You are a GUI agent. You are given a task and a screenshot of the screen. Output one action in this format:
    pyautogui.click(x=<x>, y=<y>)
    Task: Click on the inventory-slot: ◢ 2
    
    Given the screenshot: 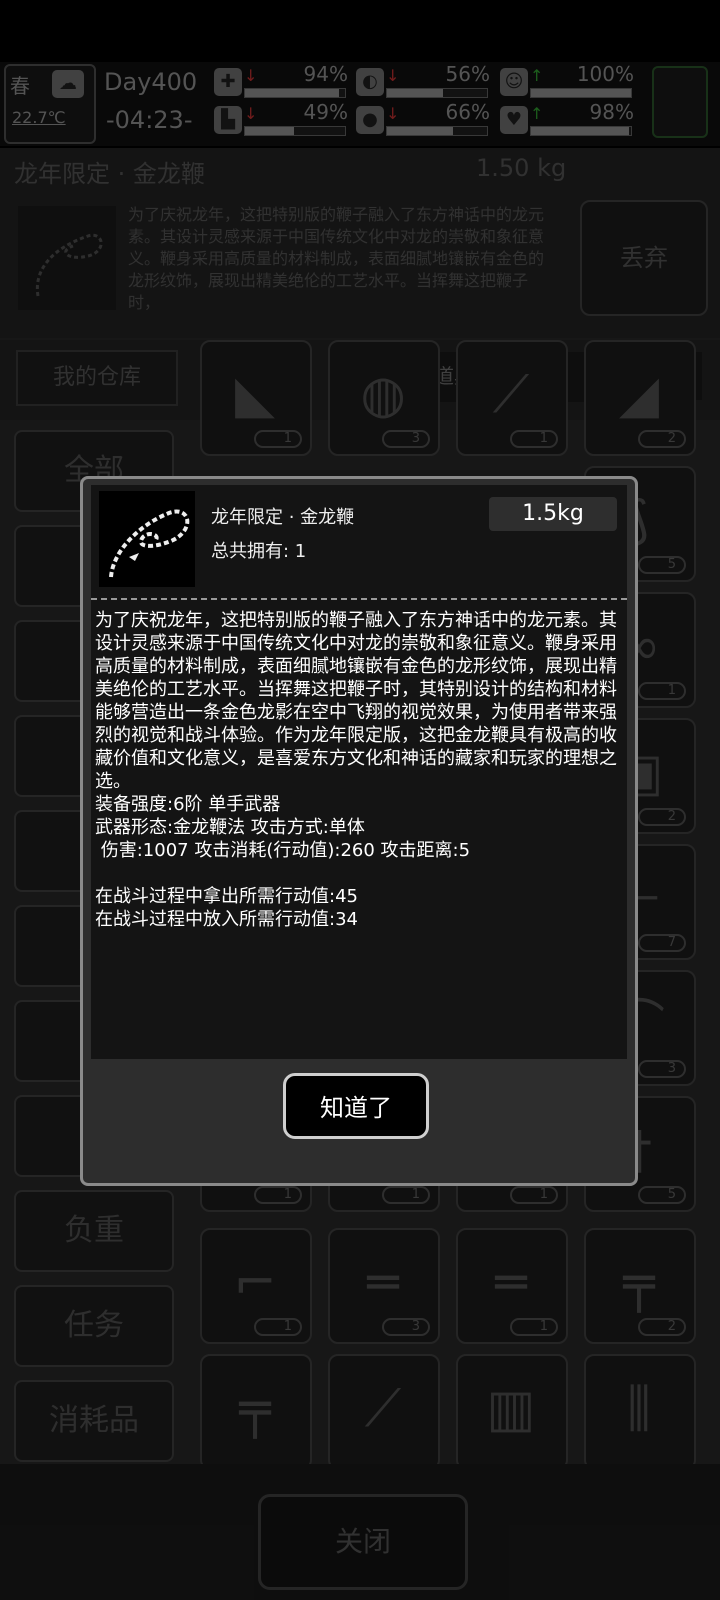 What is the action you would take?
    pyautogui.click(x=640, y=398)
    